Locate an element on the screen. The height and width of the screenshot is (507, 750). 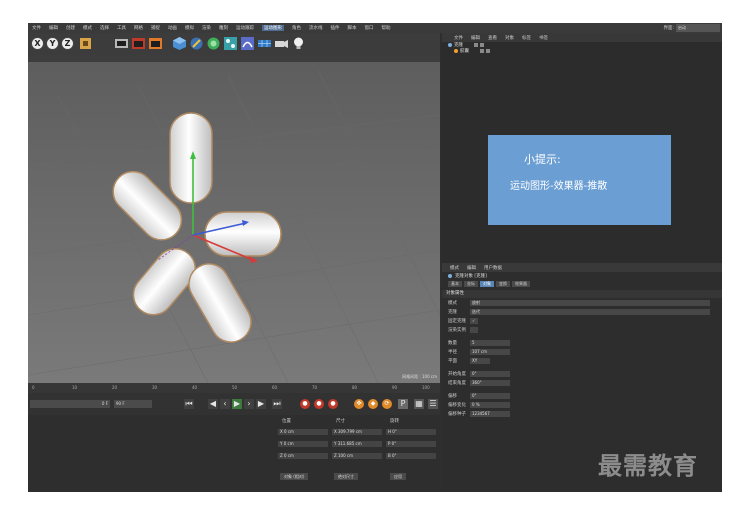
menu-item-mesh: 网格 is located at coordinates (138, 28).